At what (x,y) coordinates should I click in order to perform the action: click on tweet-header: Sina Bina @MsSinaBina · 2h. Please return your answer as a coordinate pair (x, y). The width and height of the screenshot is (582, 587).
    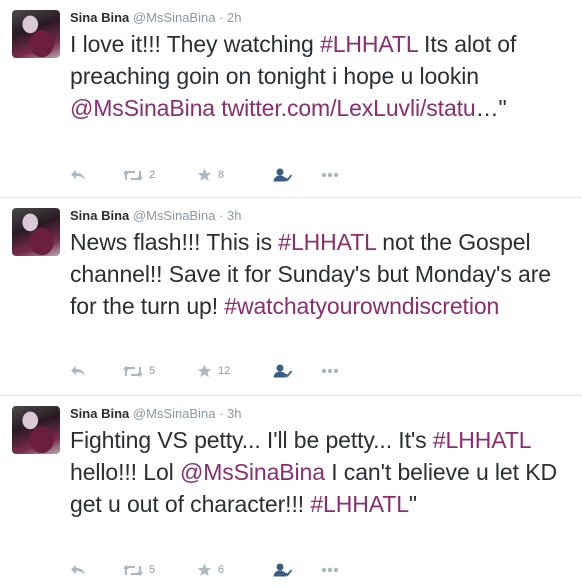
    Looking at the image, I should click on (156, 18).